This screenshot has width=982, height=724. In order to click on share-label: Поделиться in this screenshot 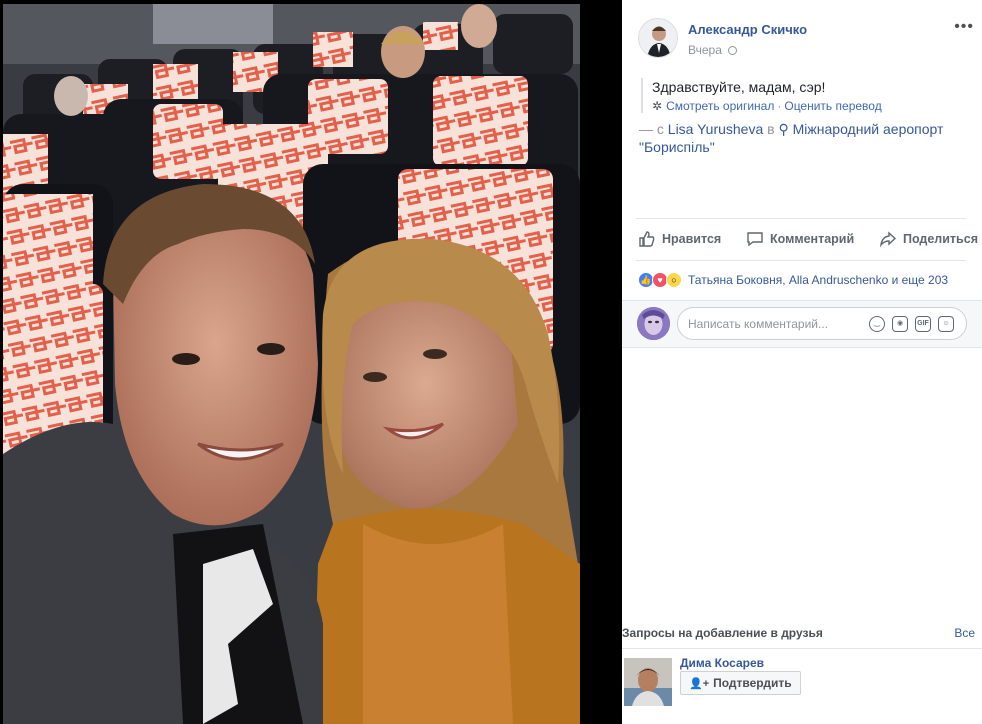, I will do `click(940, 239)`.